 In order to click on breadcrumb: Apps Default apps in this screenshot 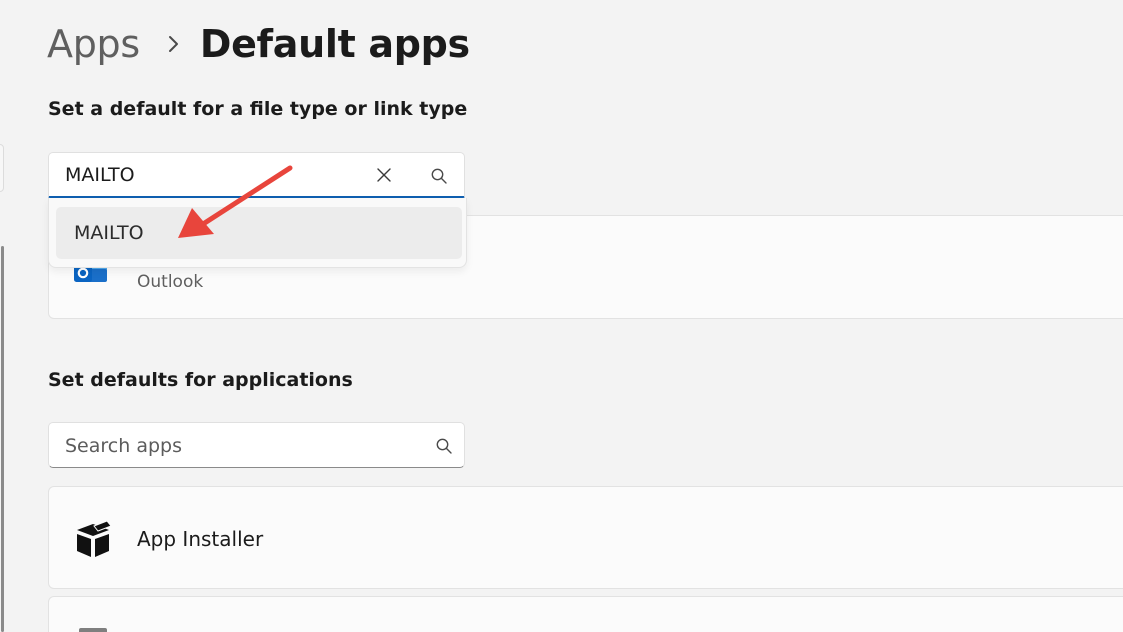, I will do `click(258, 44)`.